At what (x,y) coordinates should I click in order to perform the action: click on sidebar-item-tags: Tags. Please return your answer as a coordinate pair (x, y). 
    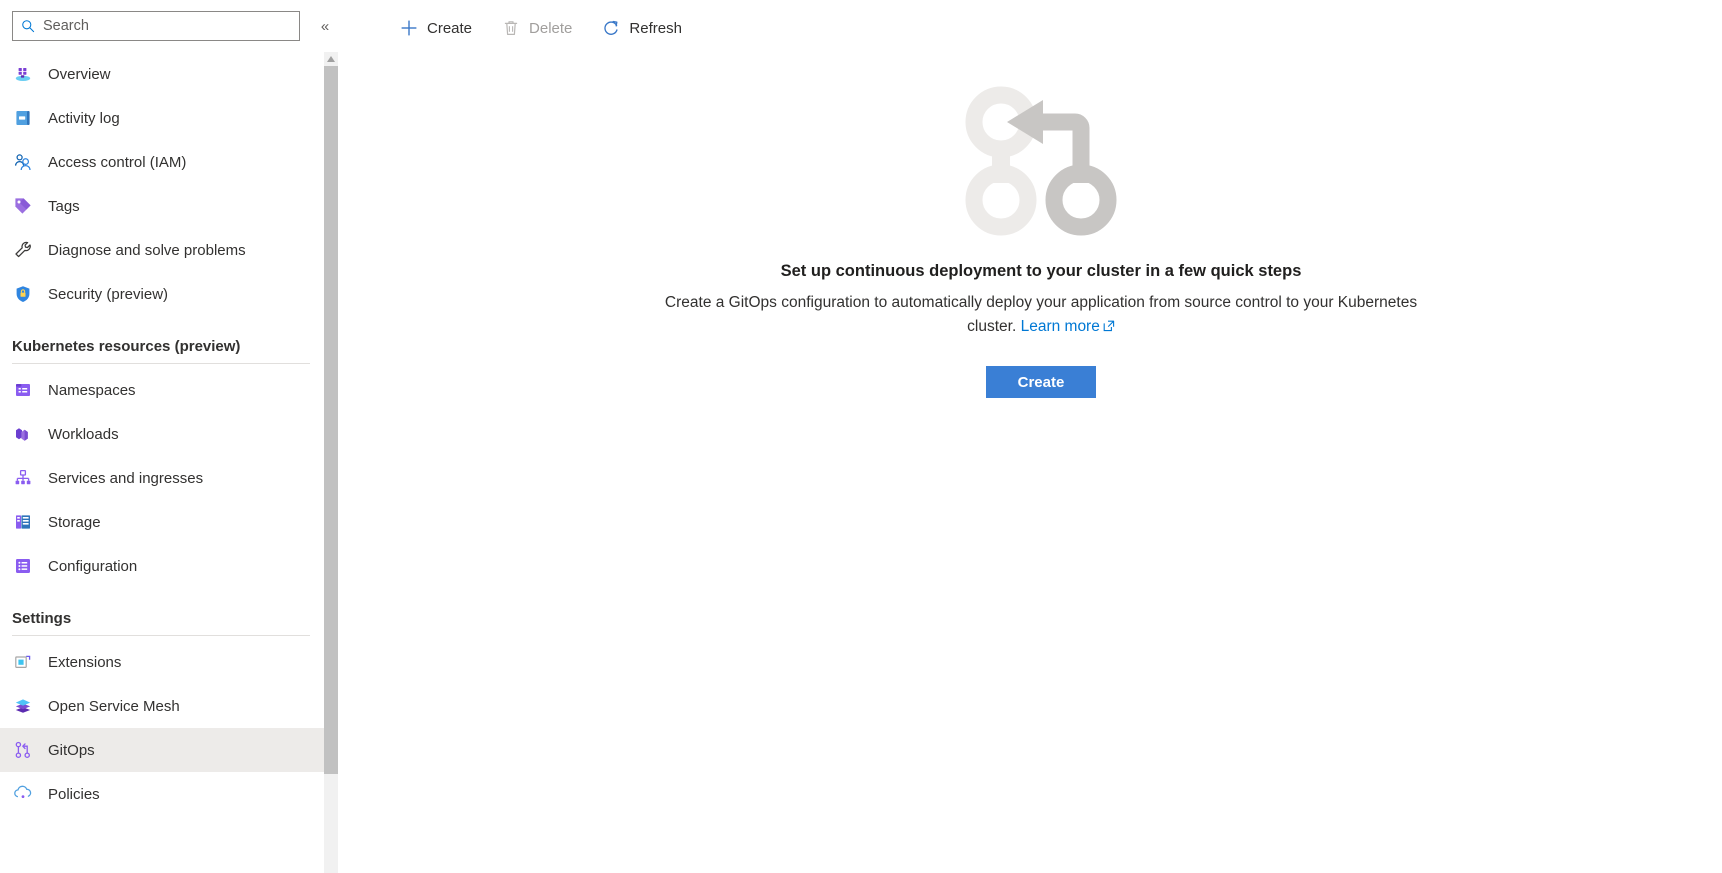
    Looking at the image, I should click on (163, 206).